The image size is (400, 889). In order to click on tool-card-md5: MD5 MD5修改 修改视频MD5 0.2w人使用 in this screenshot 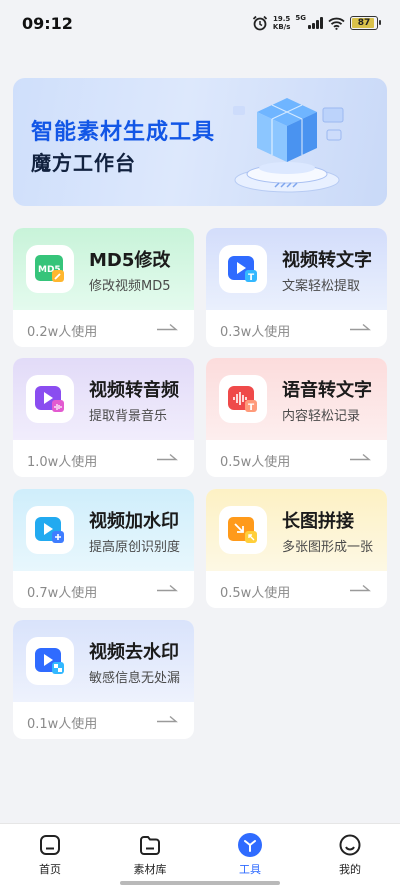, I will do `click(103, 287)`.